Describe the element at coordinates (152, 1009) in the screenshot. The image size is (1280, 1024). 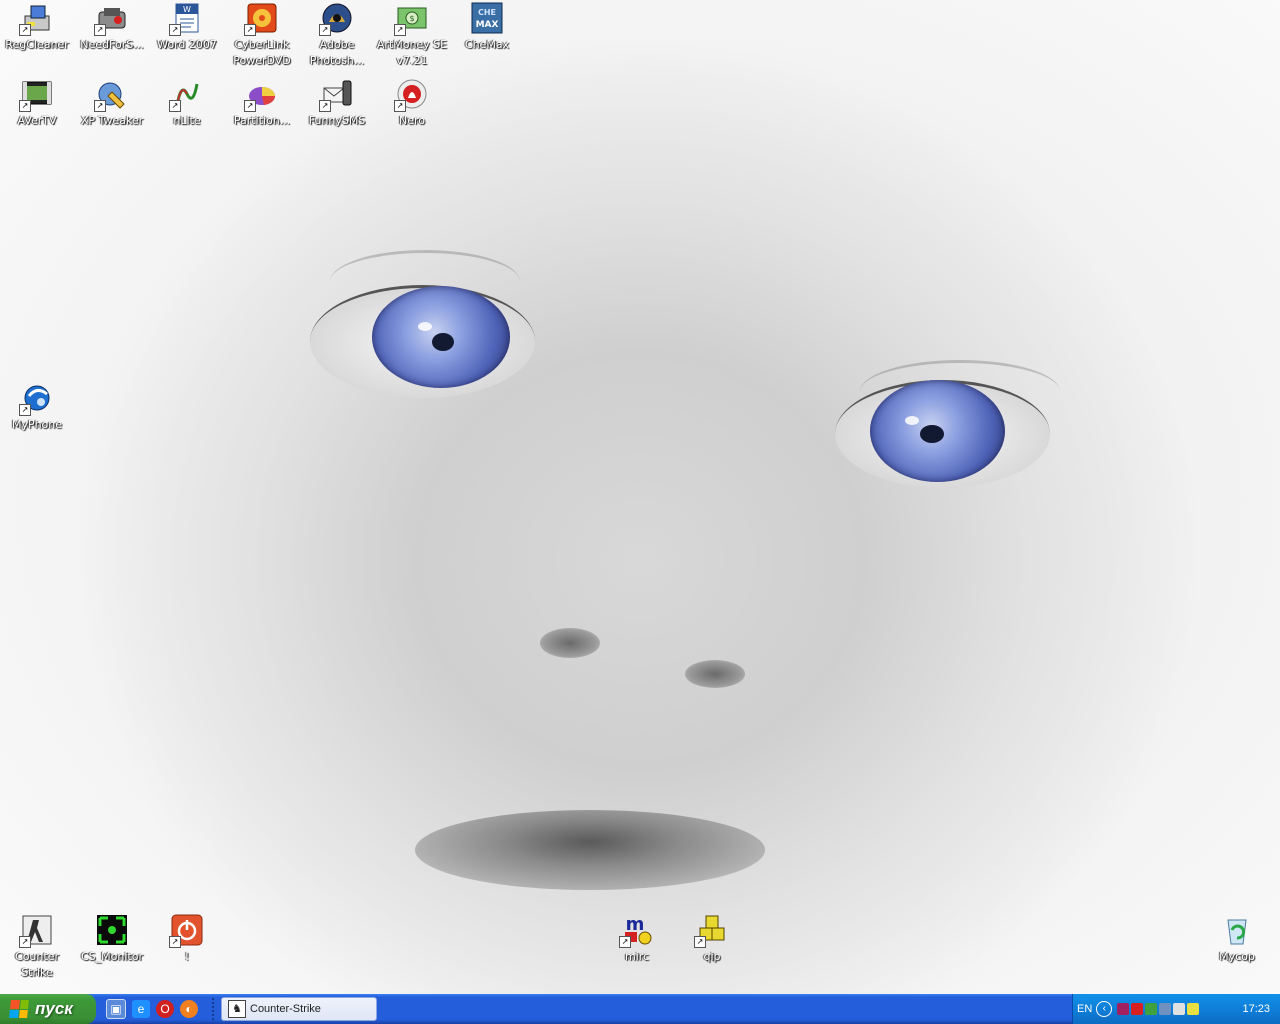
I see `quick-launch: ▣ e O ◐` at that location.